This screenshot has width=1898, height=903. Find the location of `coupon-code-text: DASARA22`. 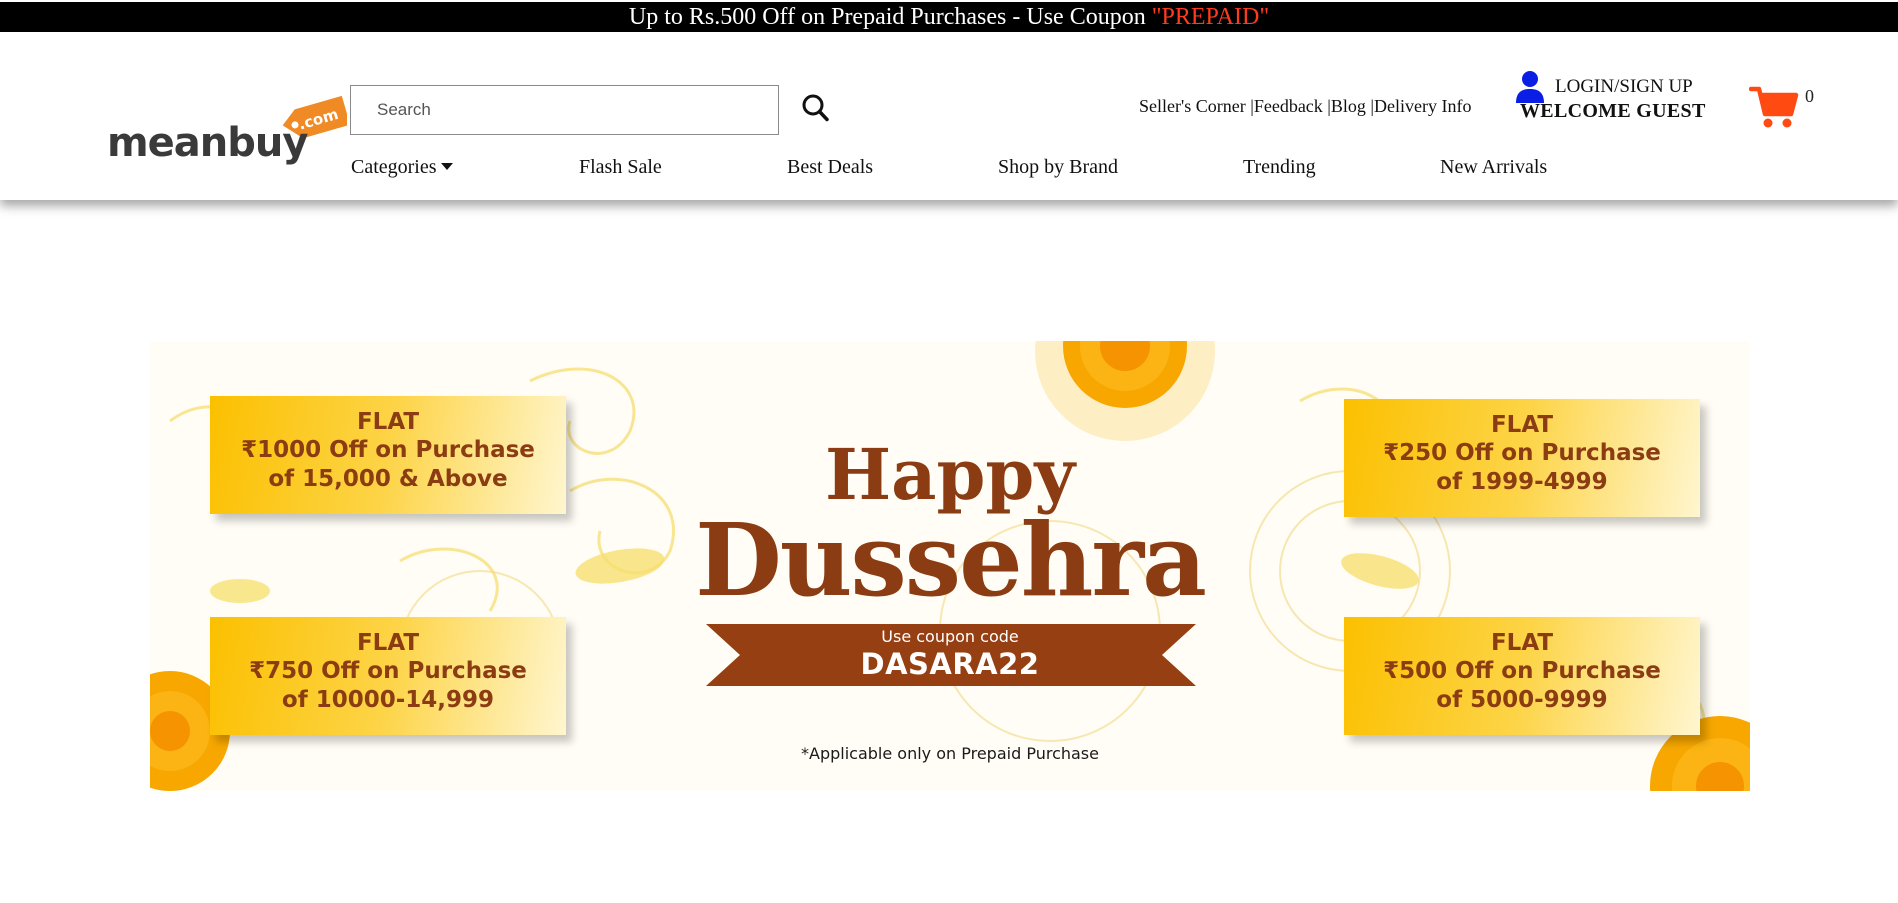

coupon-code-text: DASARA22 is located at coordinates (950, 664).